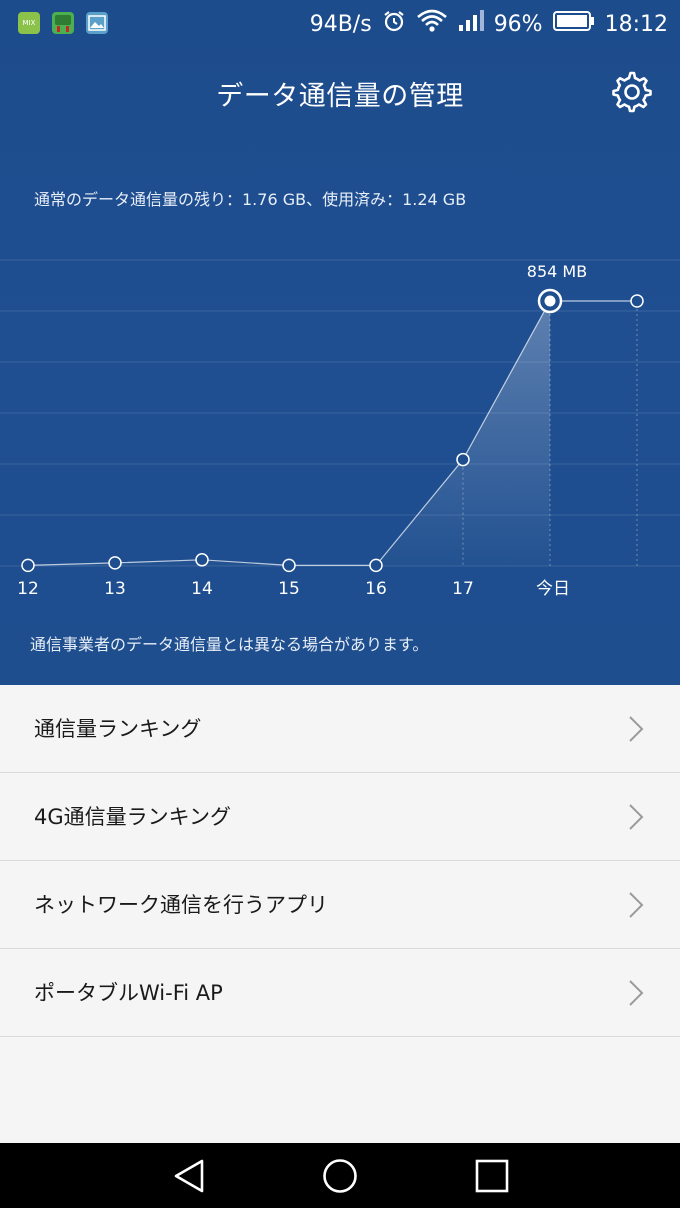  Describe the element at coordinates (229, 644) in the screenshot. I see `carrier-note: 通信事業者のデータ通信量とは異なる場合があります。` at that location.